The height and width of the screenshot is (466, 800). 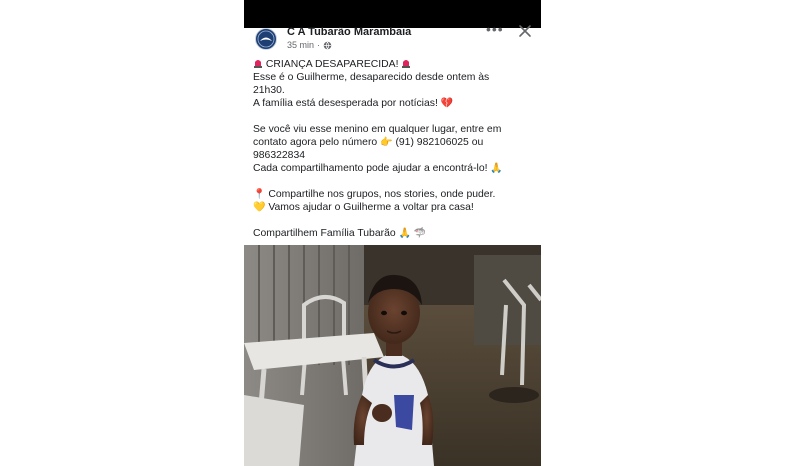 I want to click on yellow-heart-icon: 💛, so click(x=259, y=207).